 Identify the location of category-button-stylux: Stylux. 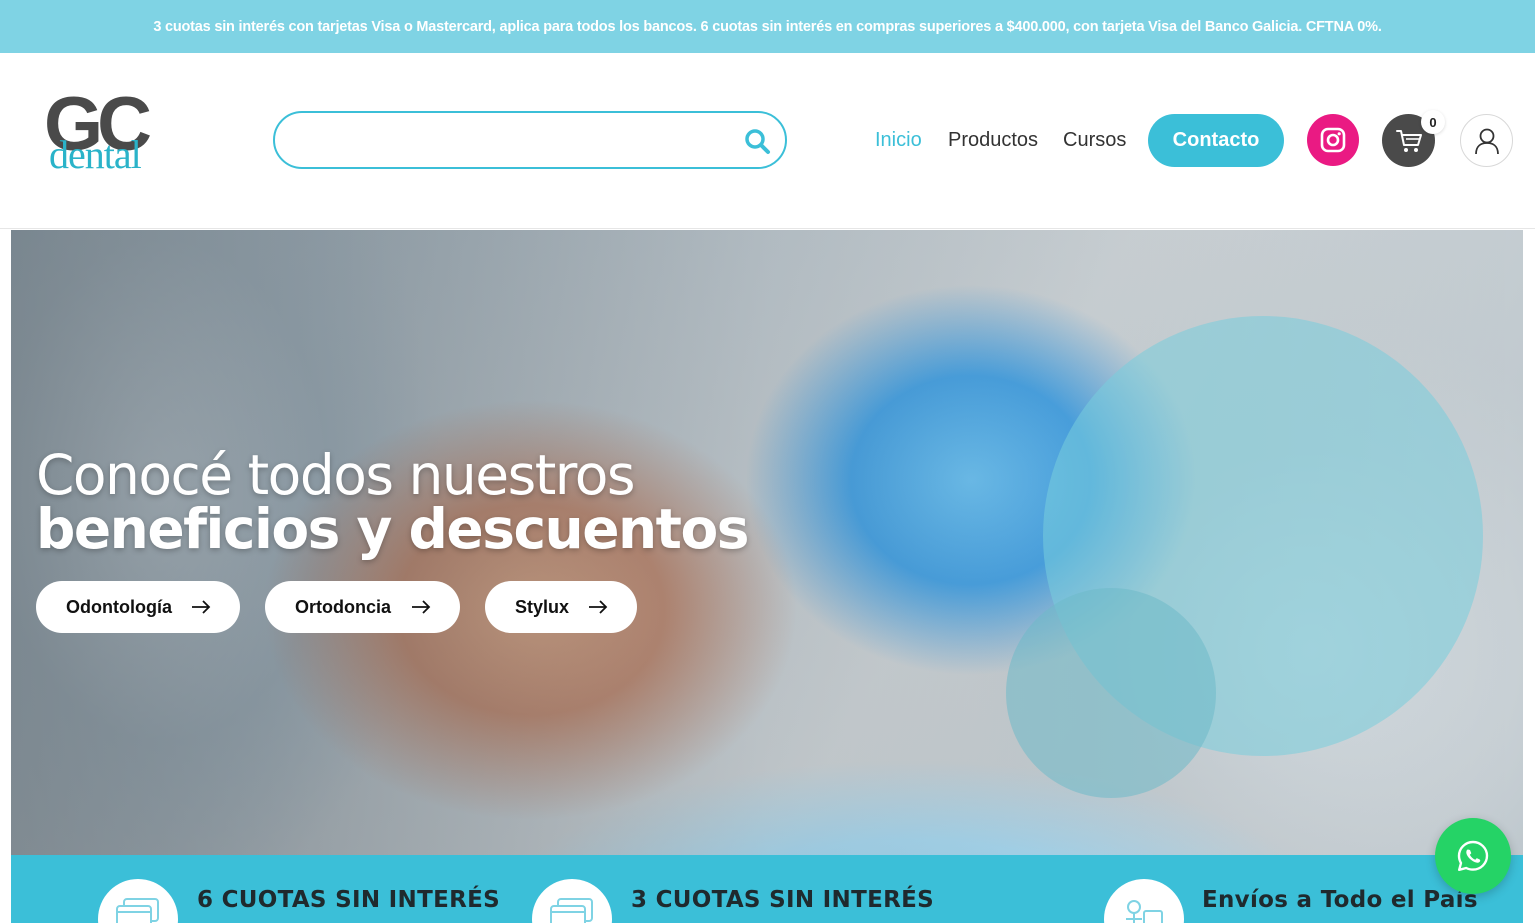
(561, 607).